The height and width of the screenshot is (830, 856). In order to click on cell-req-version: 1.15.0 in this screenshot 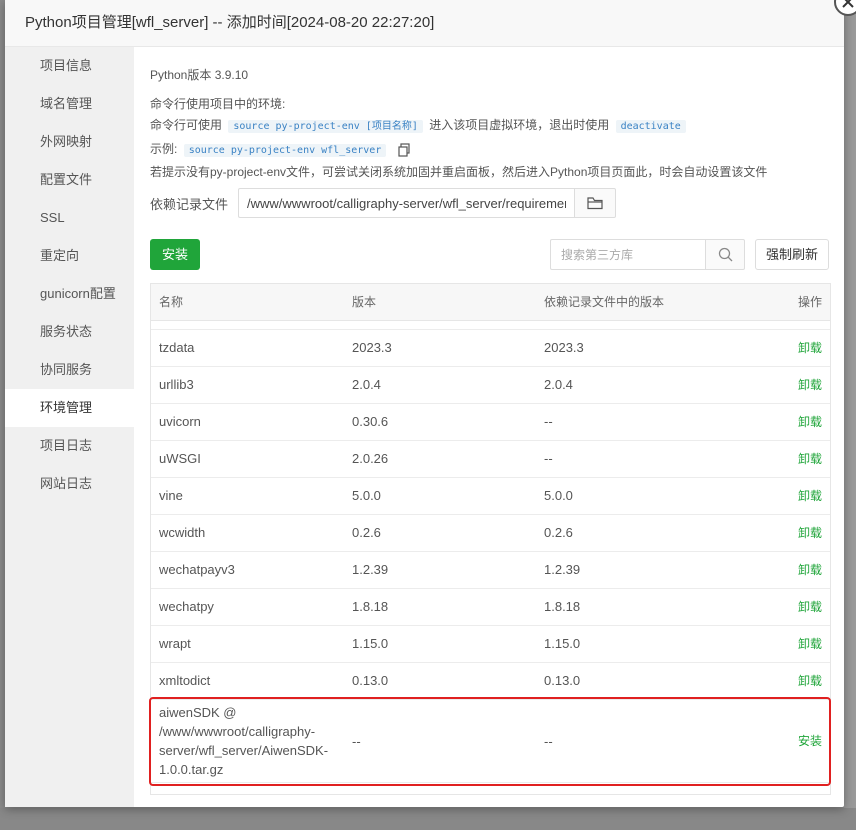, I will do `click(562, 643)`.